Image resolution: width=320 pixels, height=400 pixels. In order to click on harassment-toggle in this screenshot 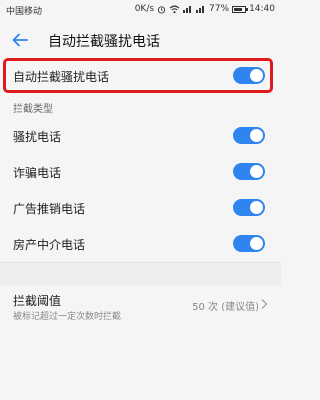, I will do `click(249, 135)`.